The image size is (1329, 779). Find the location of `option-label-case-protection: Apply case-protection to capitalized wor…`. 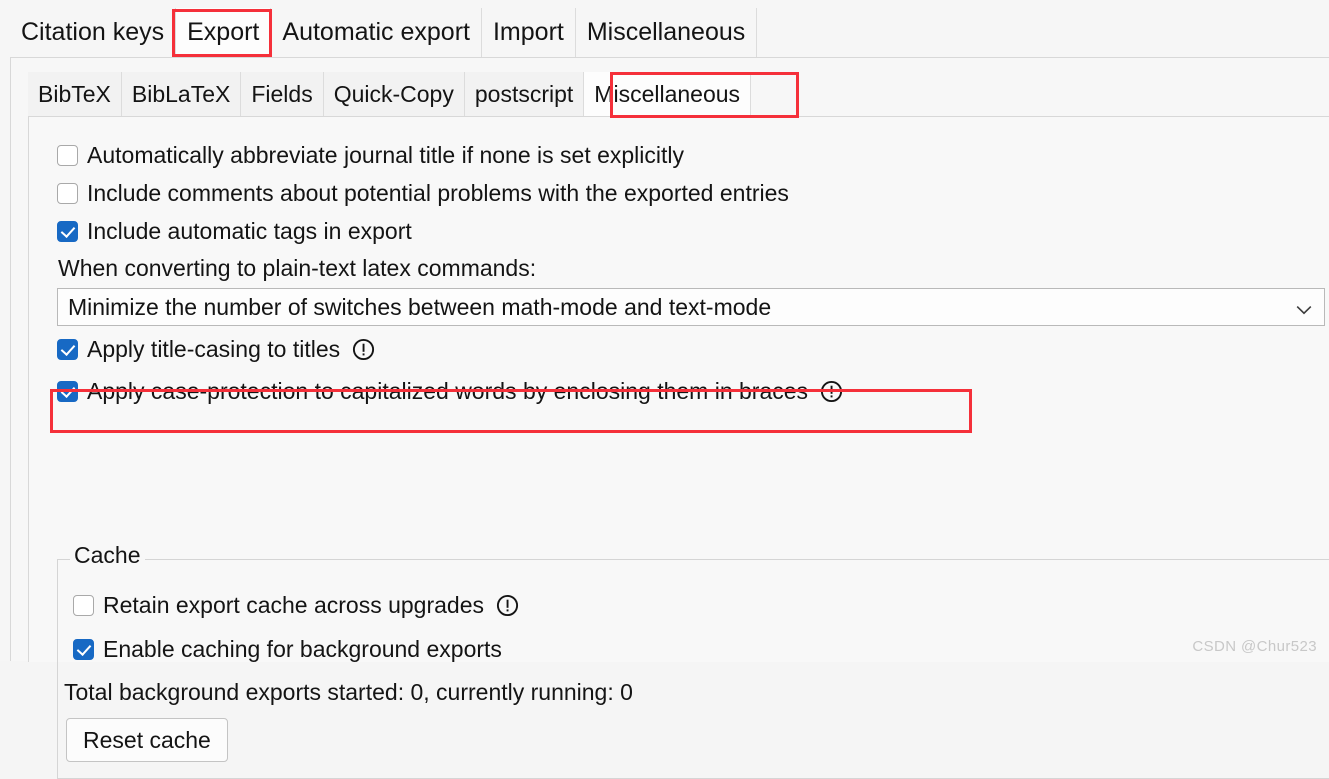

option-label-case-protection: Apply case-protection to capitalized wor… is located at coordinates (448, 390).